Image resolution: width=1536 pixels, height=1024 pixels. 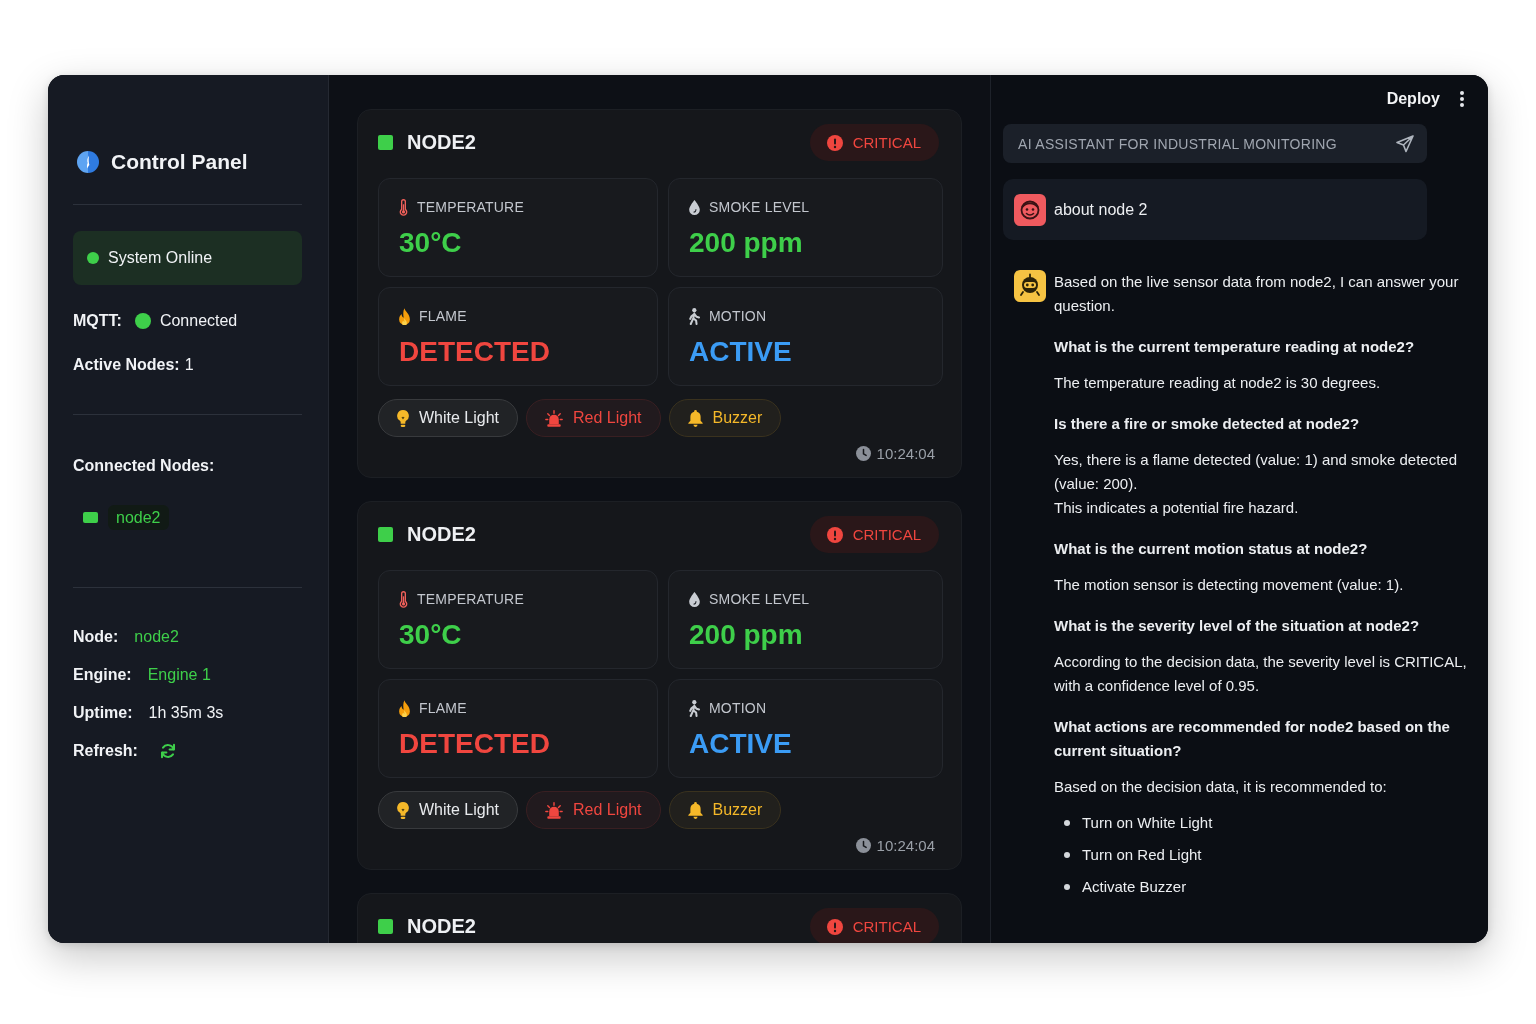 I want to click on section-heading: Connected Nodes:, so click(x=144, y=466).